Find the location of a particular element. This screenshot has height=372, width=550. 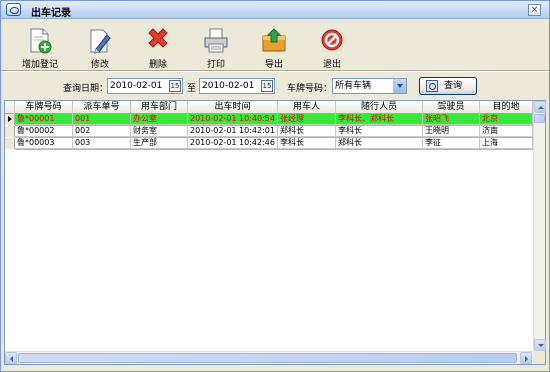

table-cell: 张昭飞 is located at coordinates (451, 119).